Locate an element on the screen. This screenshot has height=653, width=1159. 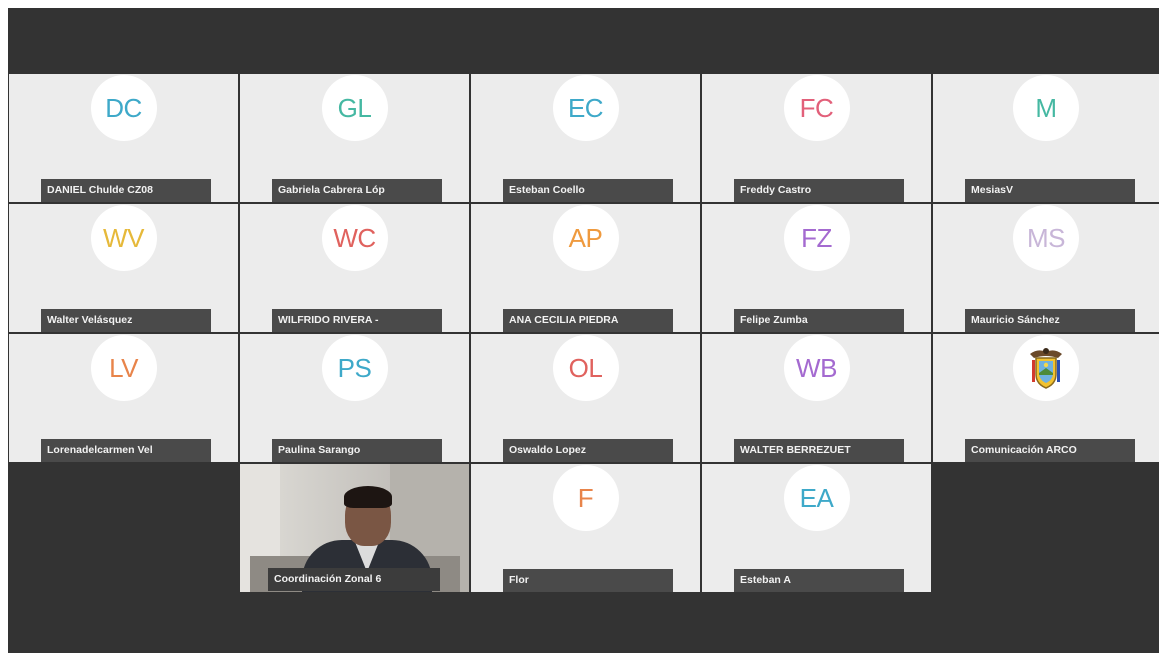
participant-name: Felipe Zumba is located at coordinates (819, 320).